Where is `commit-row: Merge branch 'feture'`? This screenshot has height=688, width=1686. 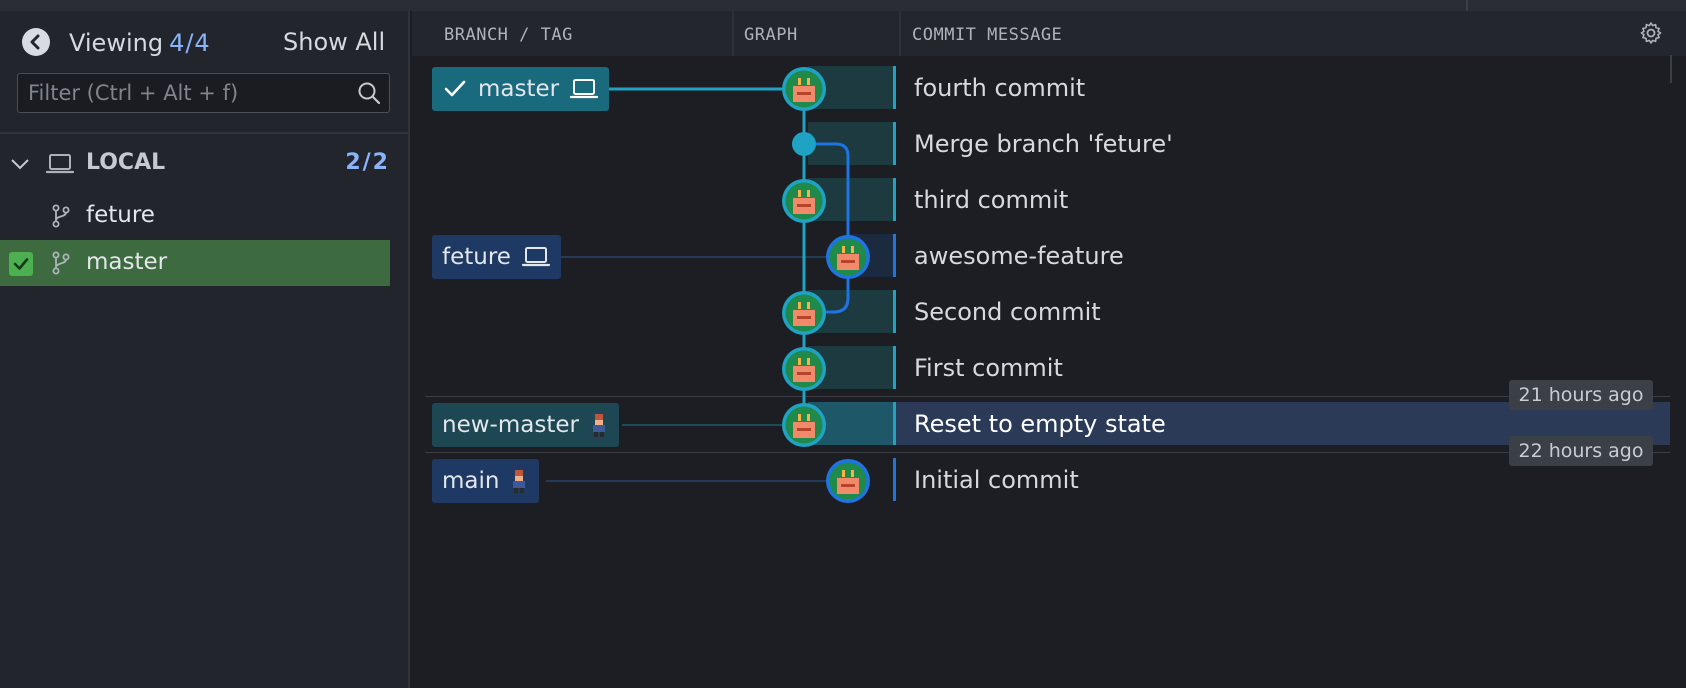 commit-row: Merge branch 'feture' is located at coordinates (1043, 144).